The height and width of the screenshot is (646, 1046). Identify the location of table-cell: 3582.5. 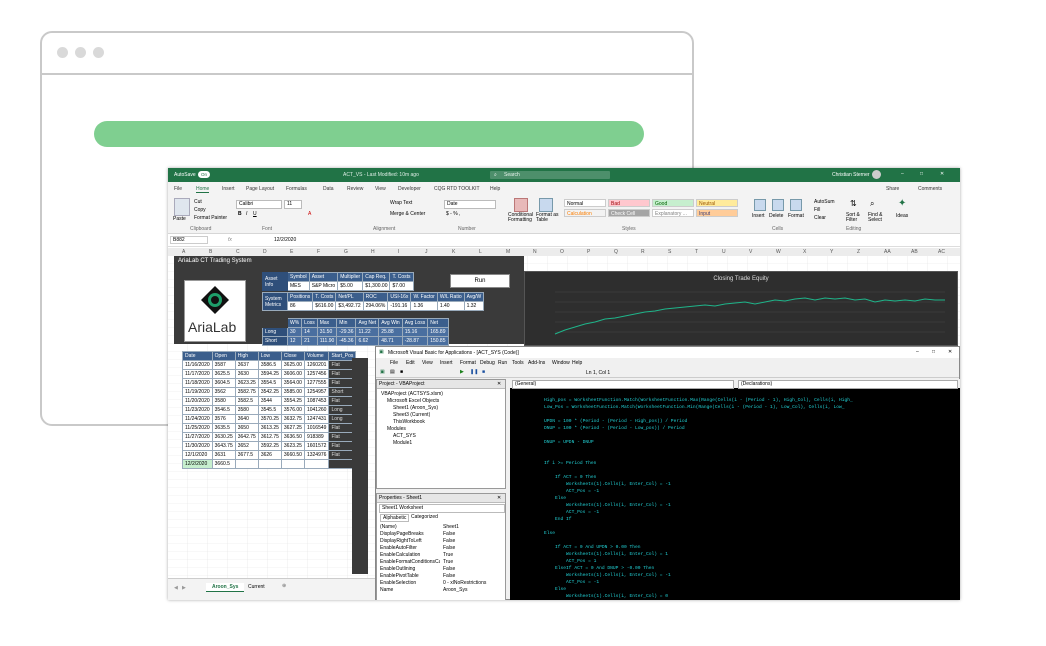
(246, 401).